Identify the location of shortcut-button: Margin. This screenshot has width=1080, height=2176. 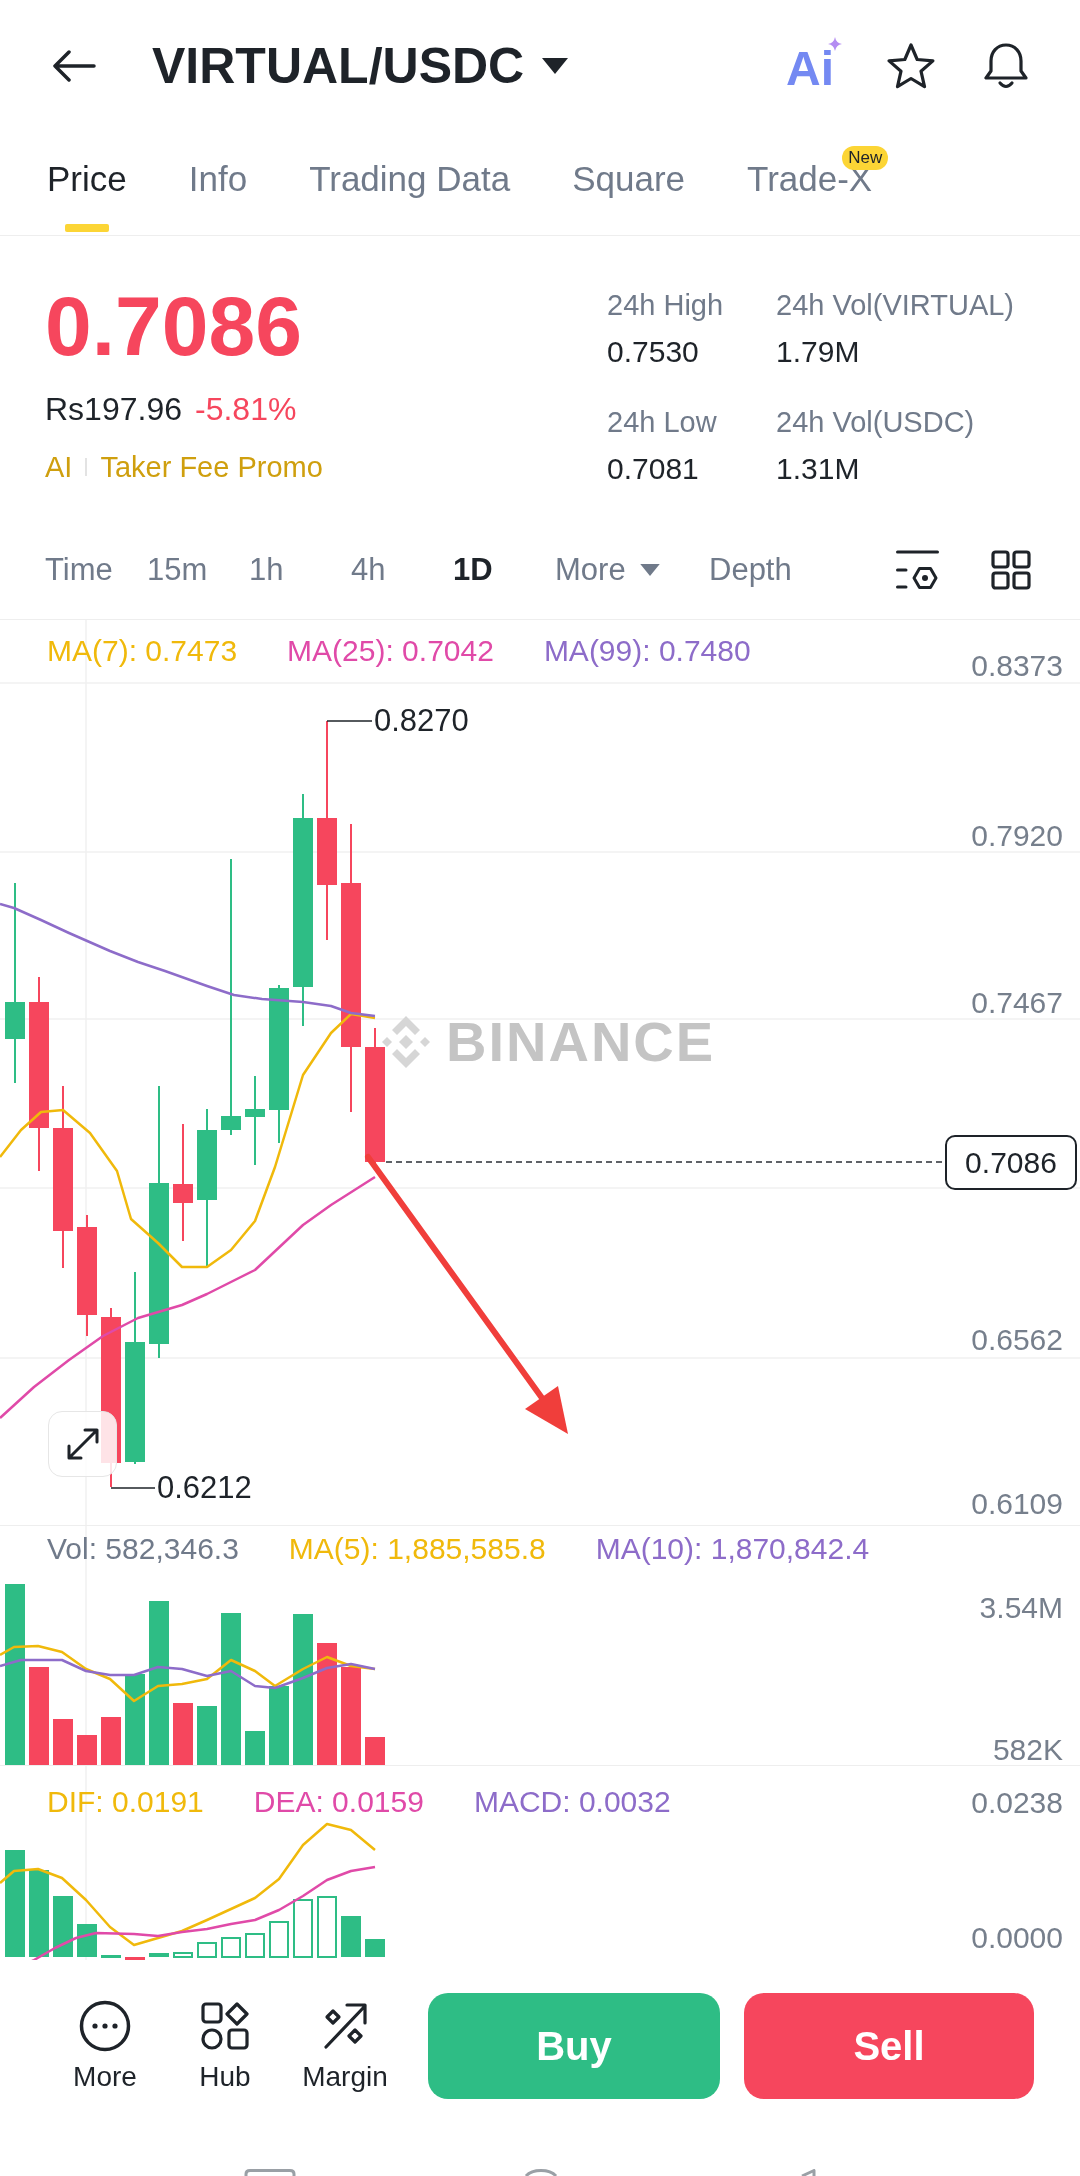
(345, 2047).